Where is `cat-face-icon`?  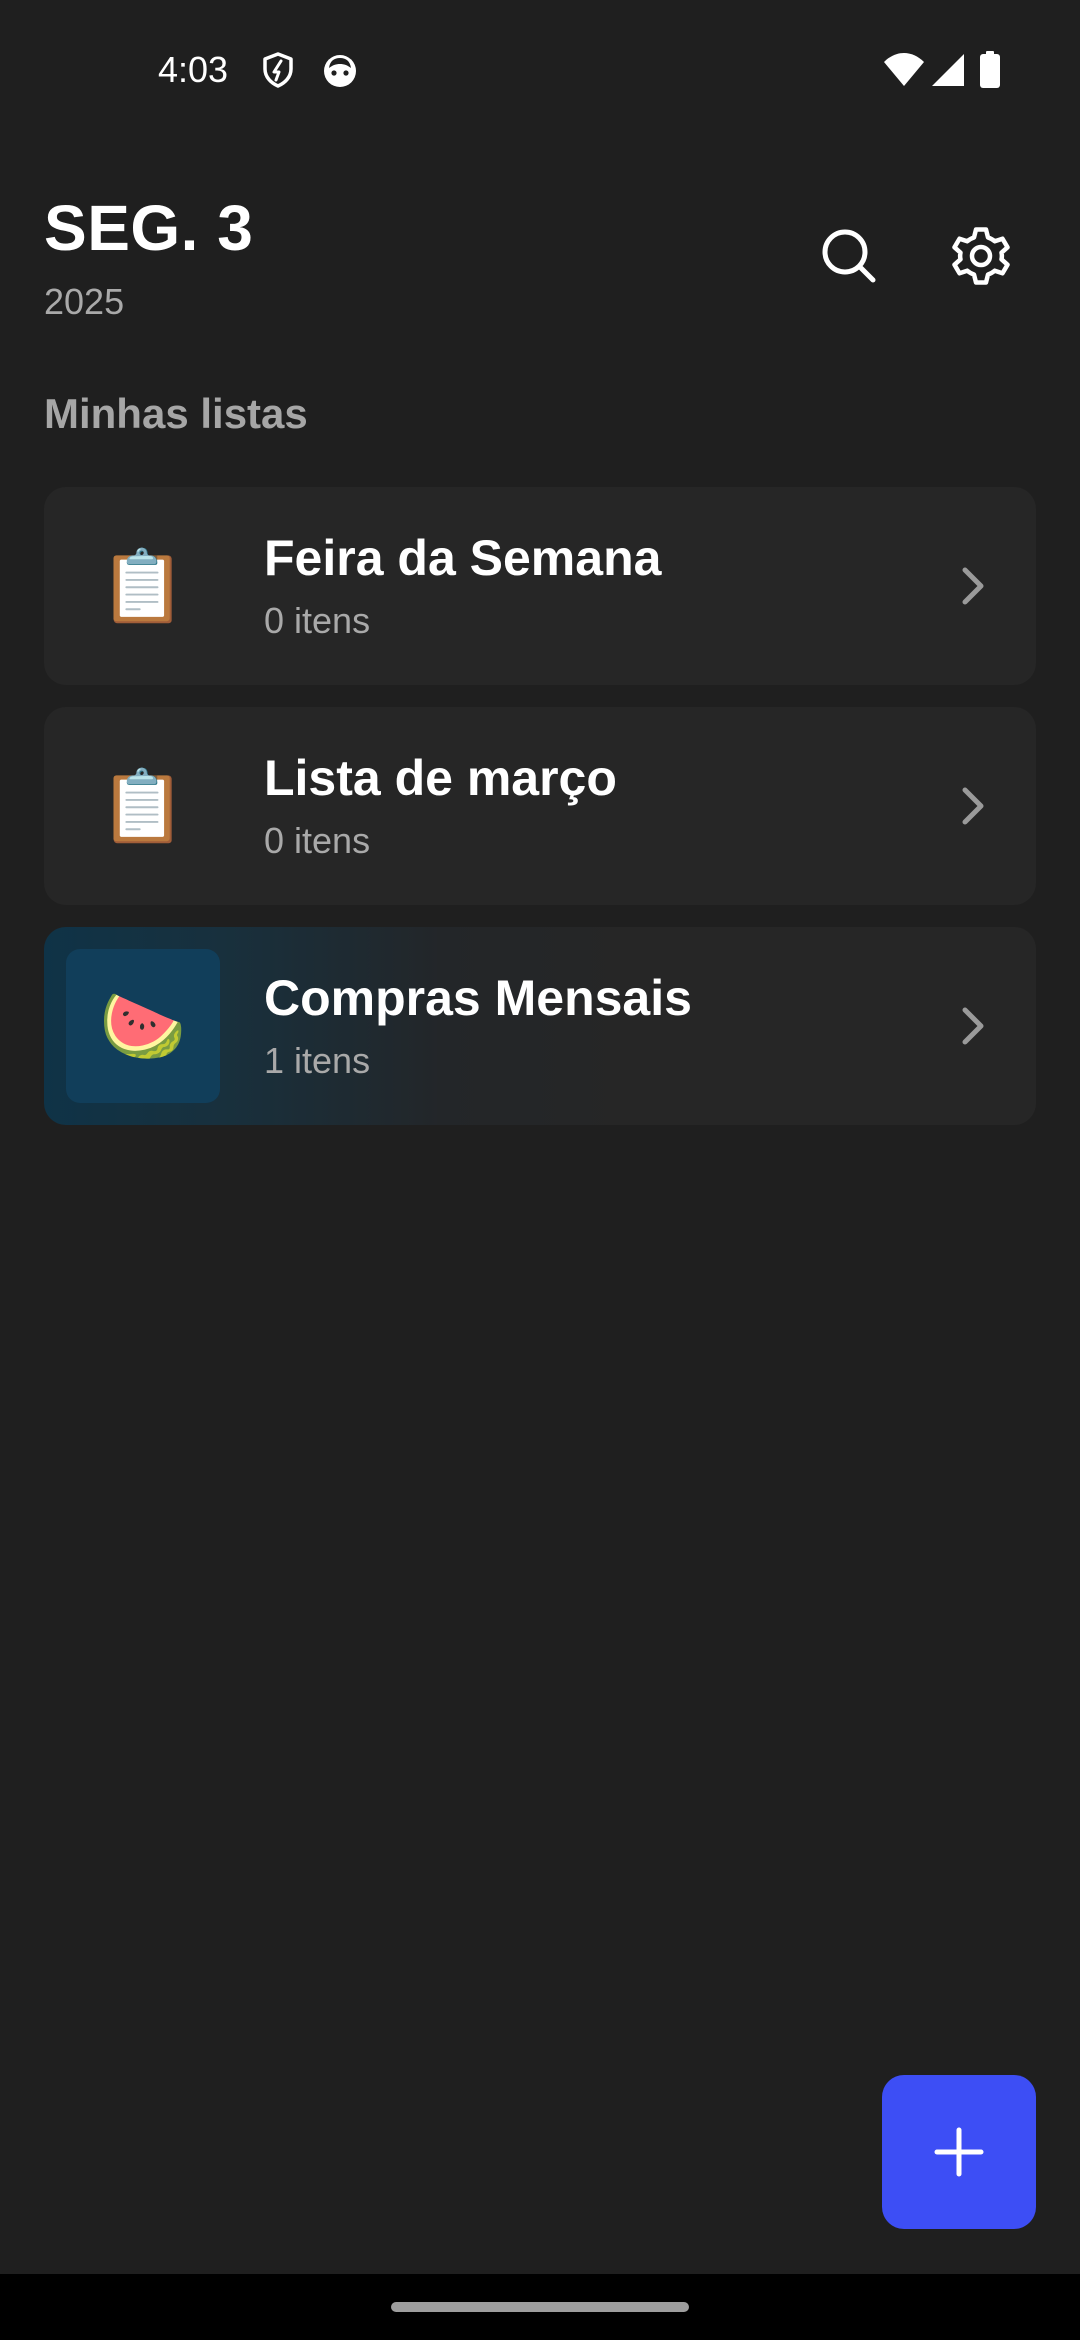 cat-face-icon is located at coordinates (340, 70).